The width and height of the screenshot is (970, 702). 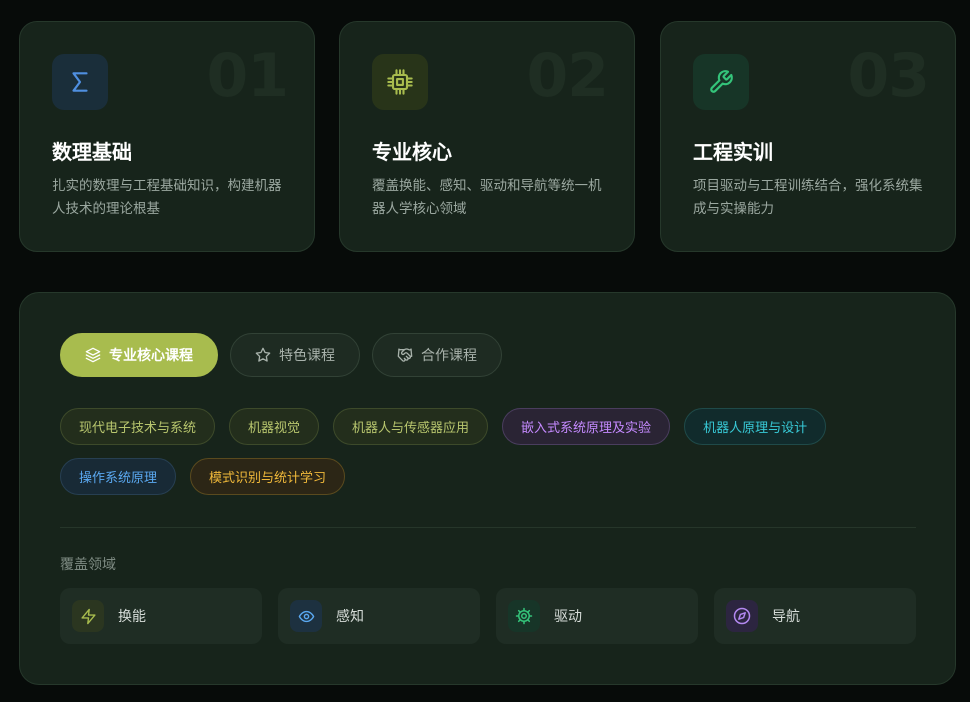 I want to click on tab-partner-courses: 合作课程, so click(x=437, y=355).